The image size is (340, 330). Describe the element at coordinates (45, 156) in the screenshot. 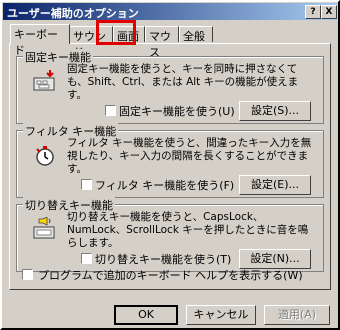

I see `stopwatch-icon` at that location.